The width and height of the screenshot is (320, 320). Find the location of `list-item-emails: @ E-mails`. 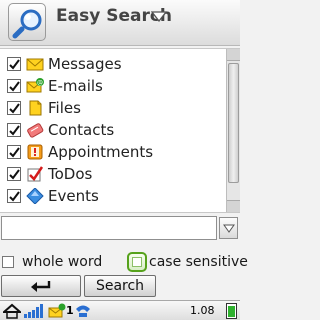

list-item-emails: @ E-mails is located at coordinates (113, 86).